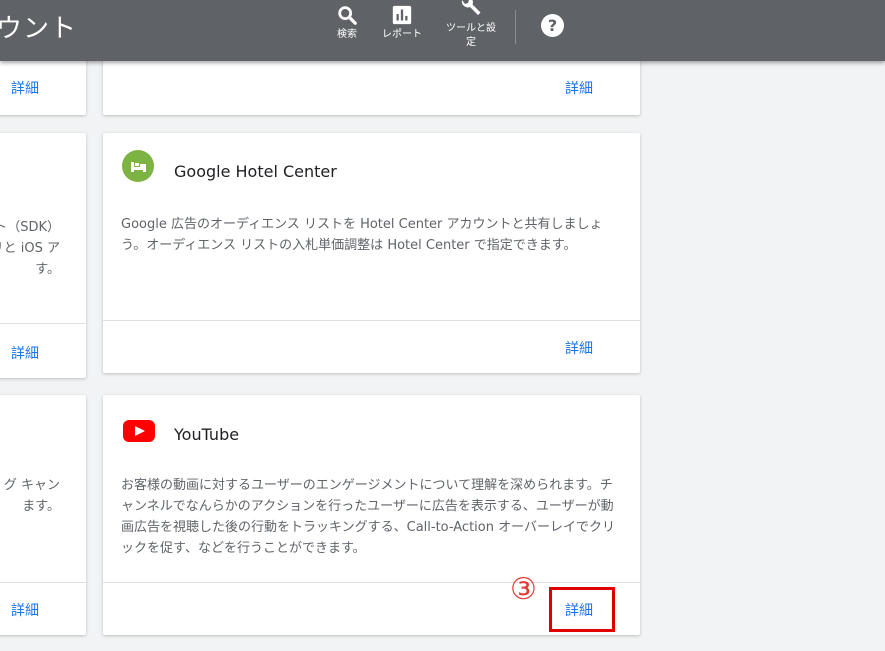  I want to click on tools-settings-label: ツールと設定, so click(471, 35).